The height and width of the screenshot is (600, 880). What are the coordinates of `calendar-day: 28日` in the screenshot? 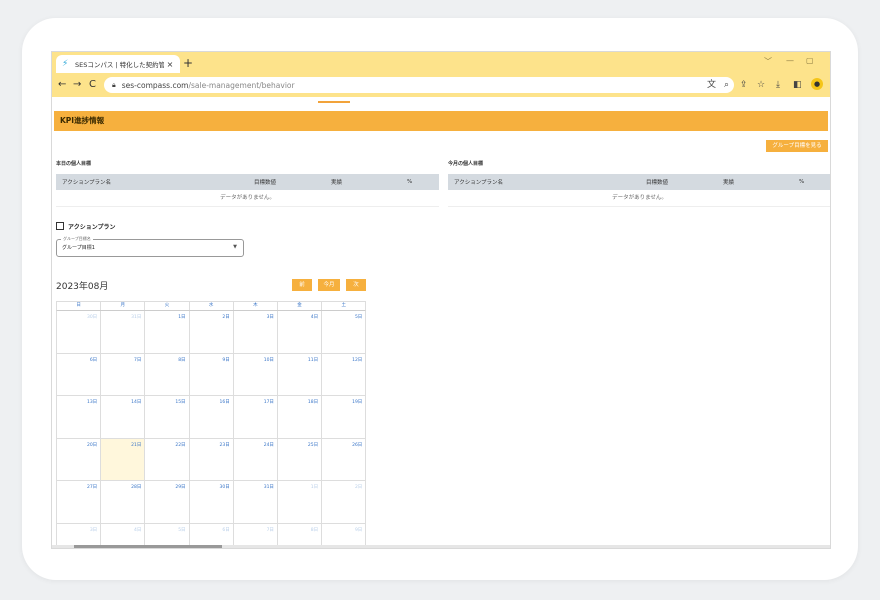 It's located at (123, 502).